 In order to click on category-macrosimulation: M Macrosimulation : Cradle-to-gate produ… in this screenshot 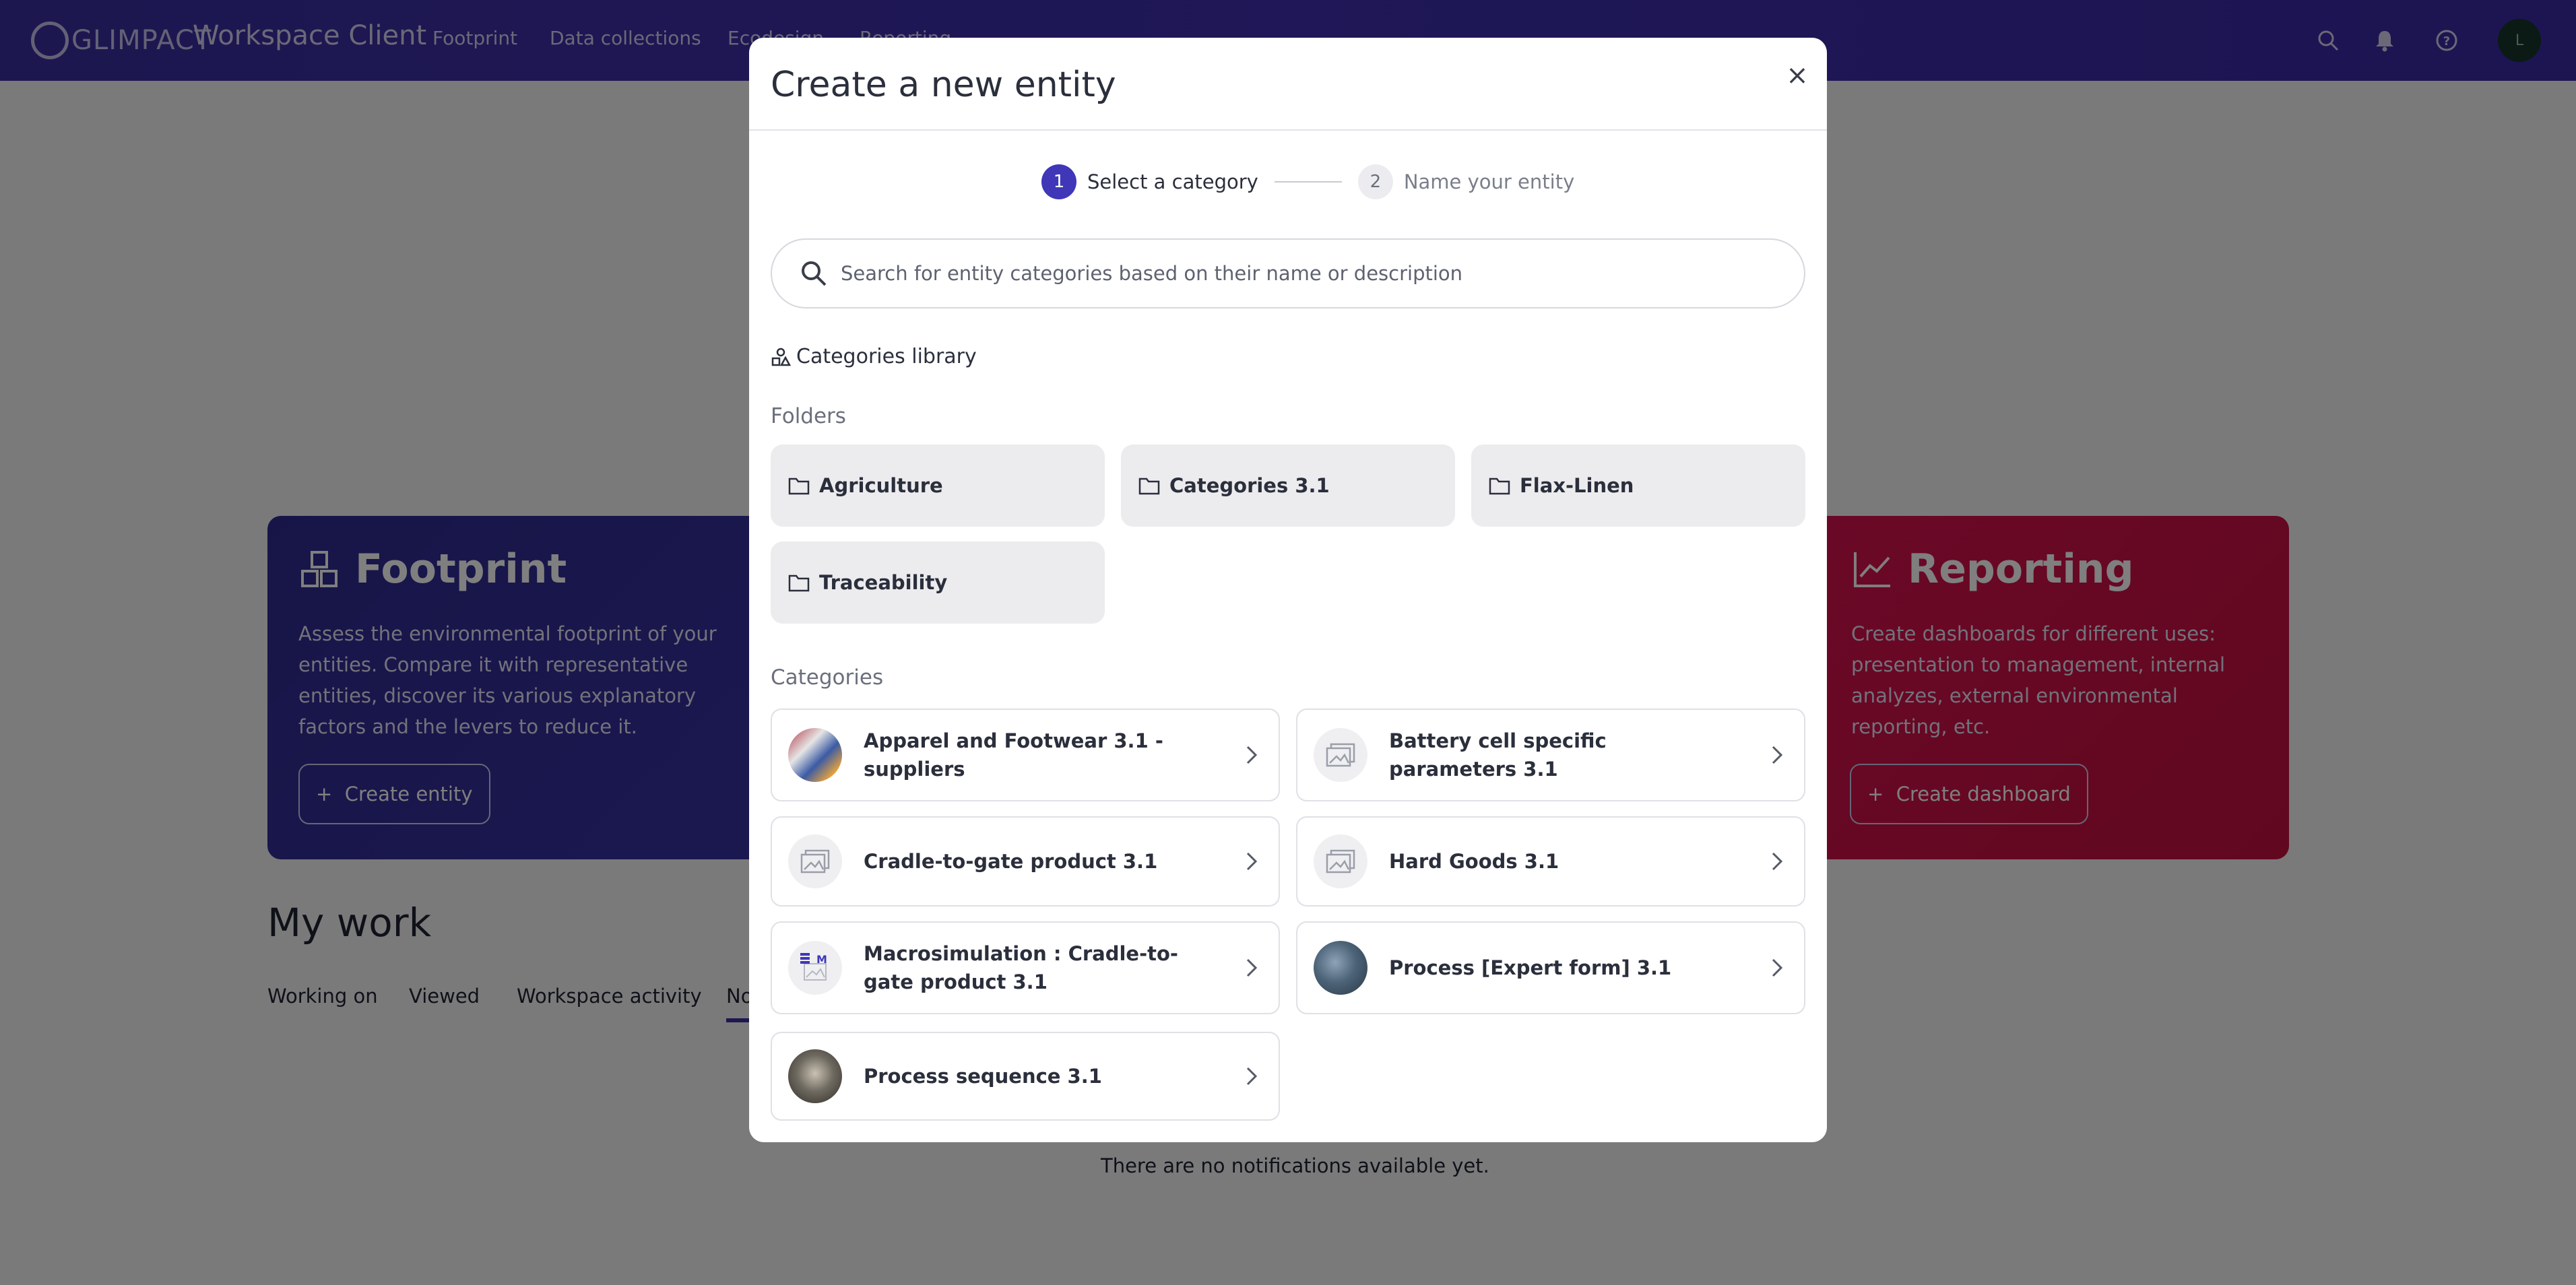, I will do `click(1025, 968)`.